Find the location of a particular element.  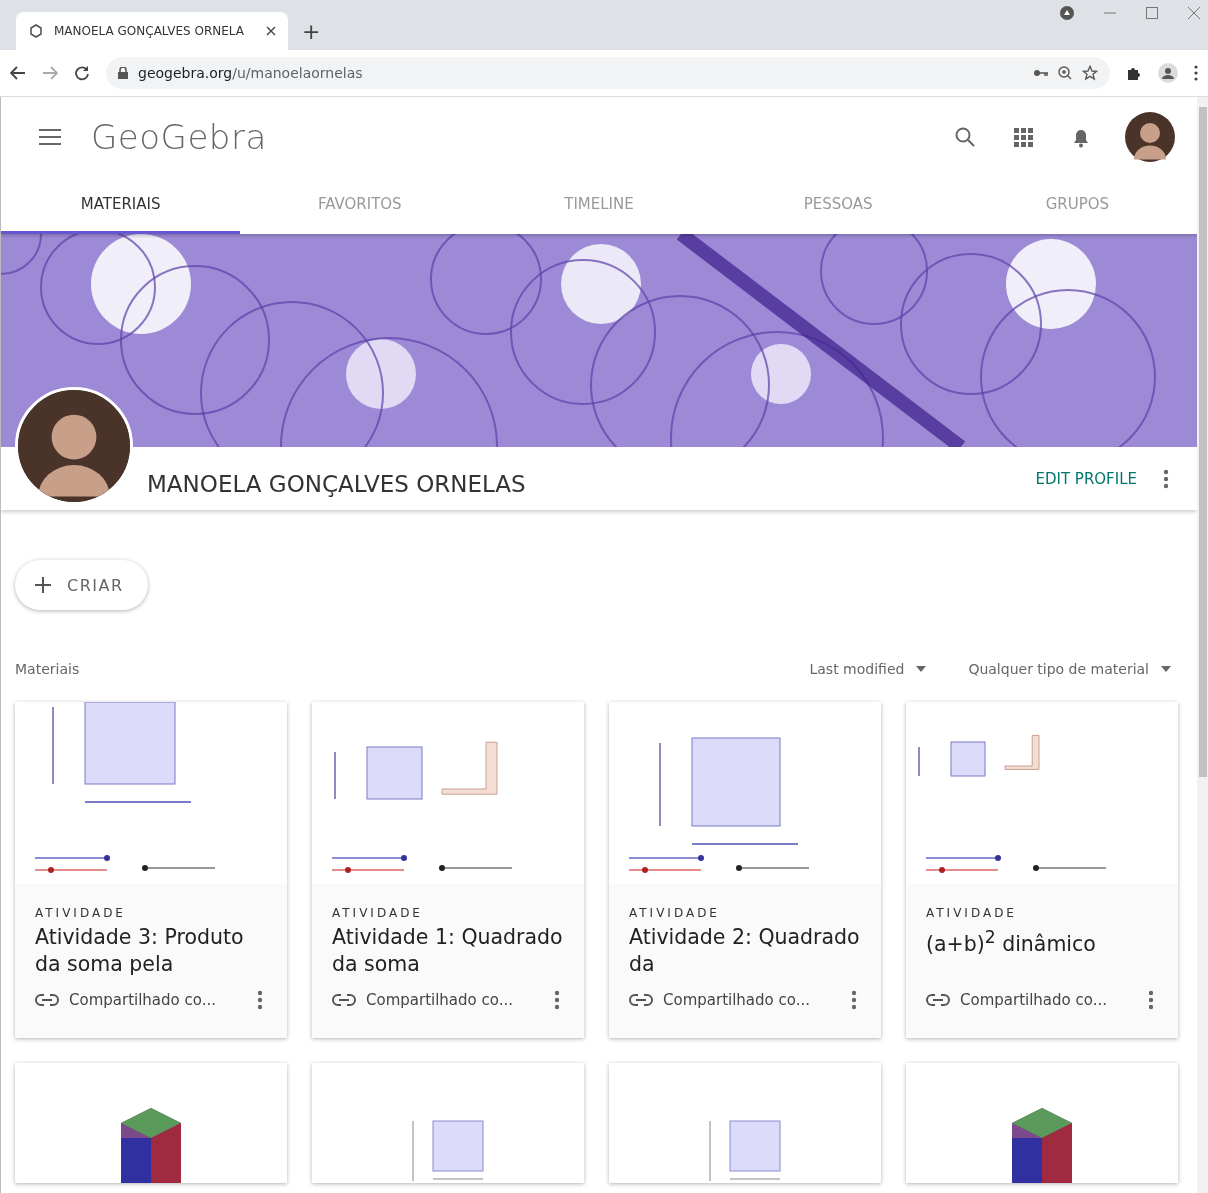

nav-tab: MATERIAIS is located at coordinates (121, 205).